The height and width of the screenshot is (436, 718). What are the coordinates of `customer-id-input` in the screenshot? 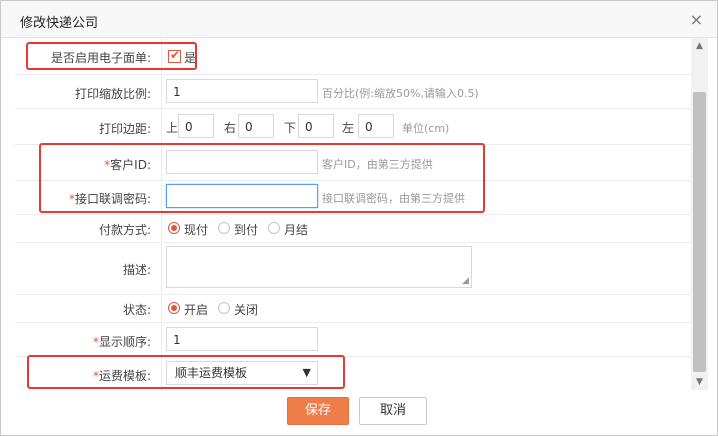 It's located at (242, 162).